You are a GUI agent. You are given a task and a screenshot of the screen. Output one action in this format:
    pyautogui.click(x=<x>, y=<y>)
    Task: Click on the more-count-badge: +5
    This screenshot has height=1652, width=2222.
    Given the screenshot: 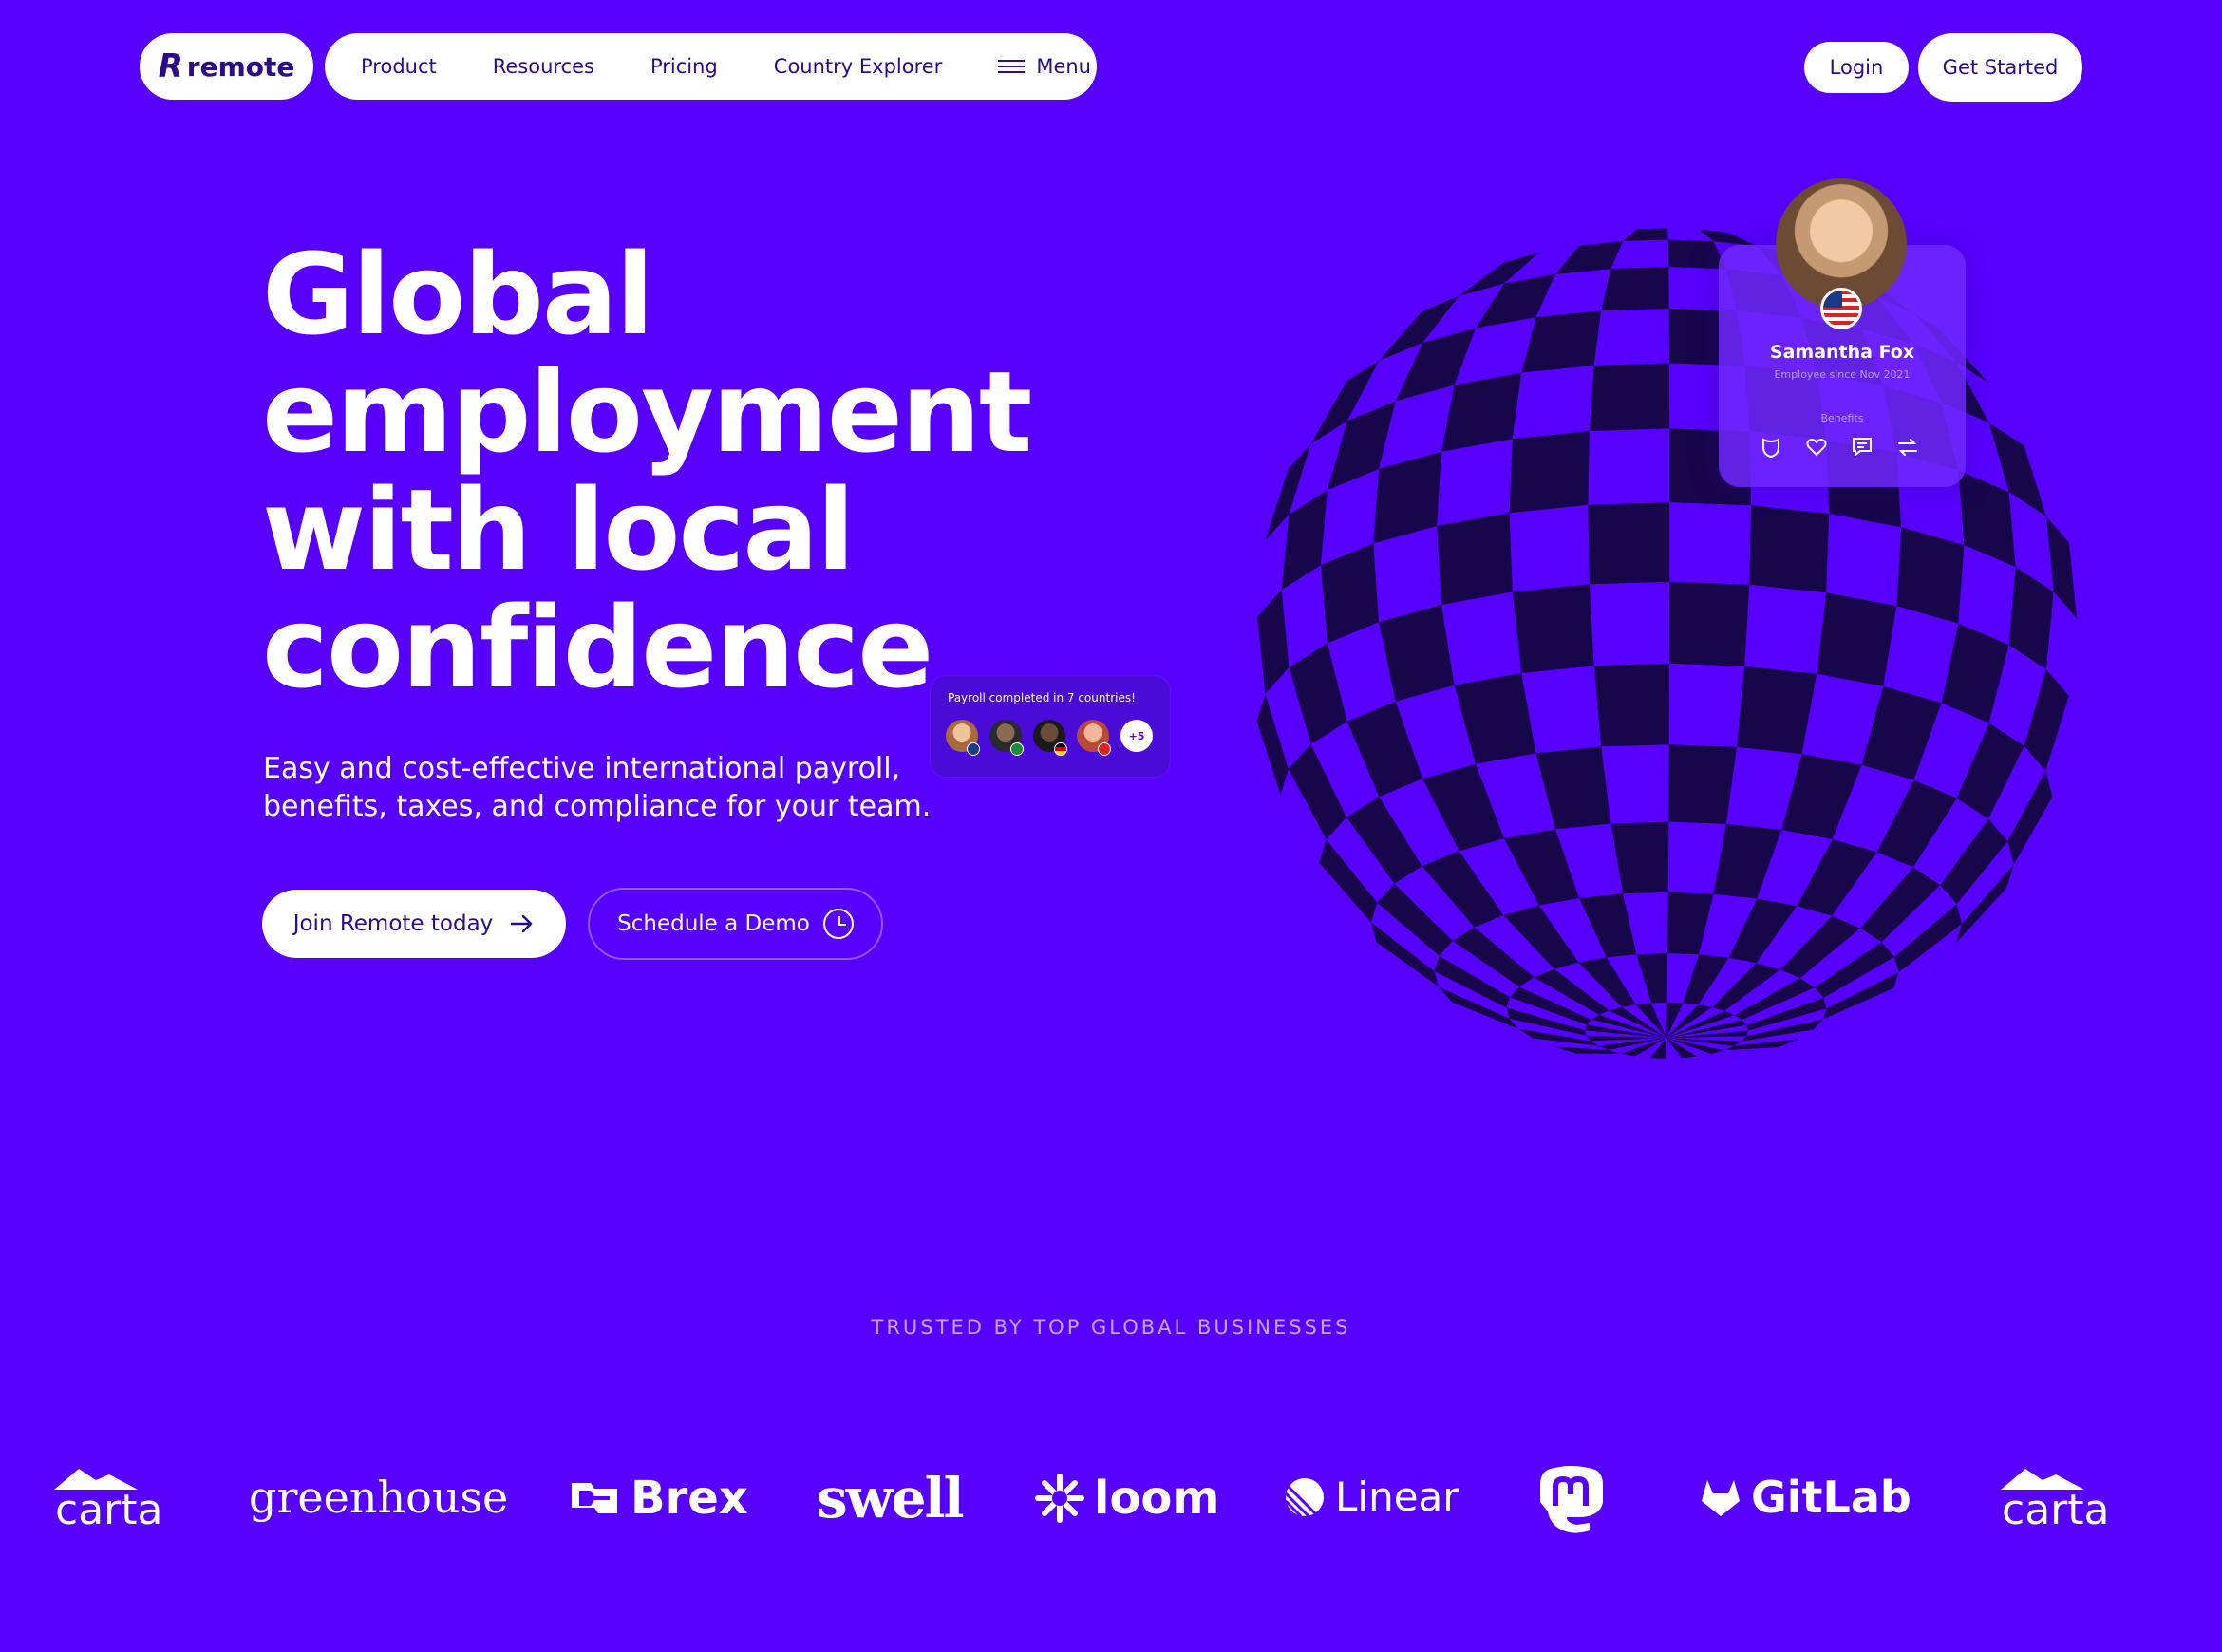 What is the action you would take?
    pyautogui.click(x=1136, y=736)
    